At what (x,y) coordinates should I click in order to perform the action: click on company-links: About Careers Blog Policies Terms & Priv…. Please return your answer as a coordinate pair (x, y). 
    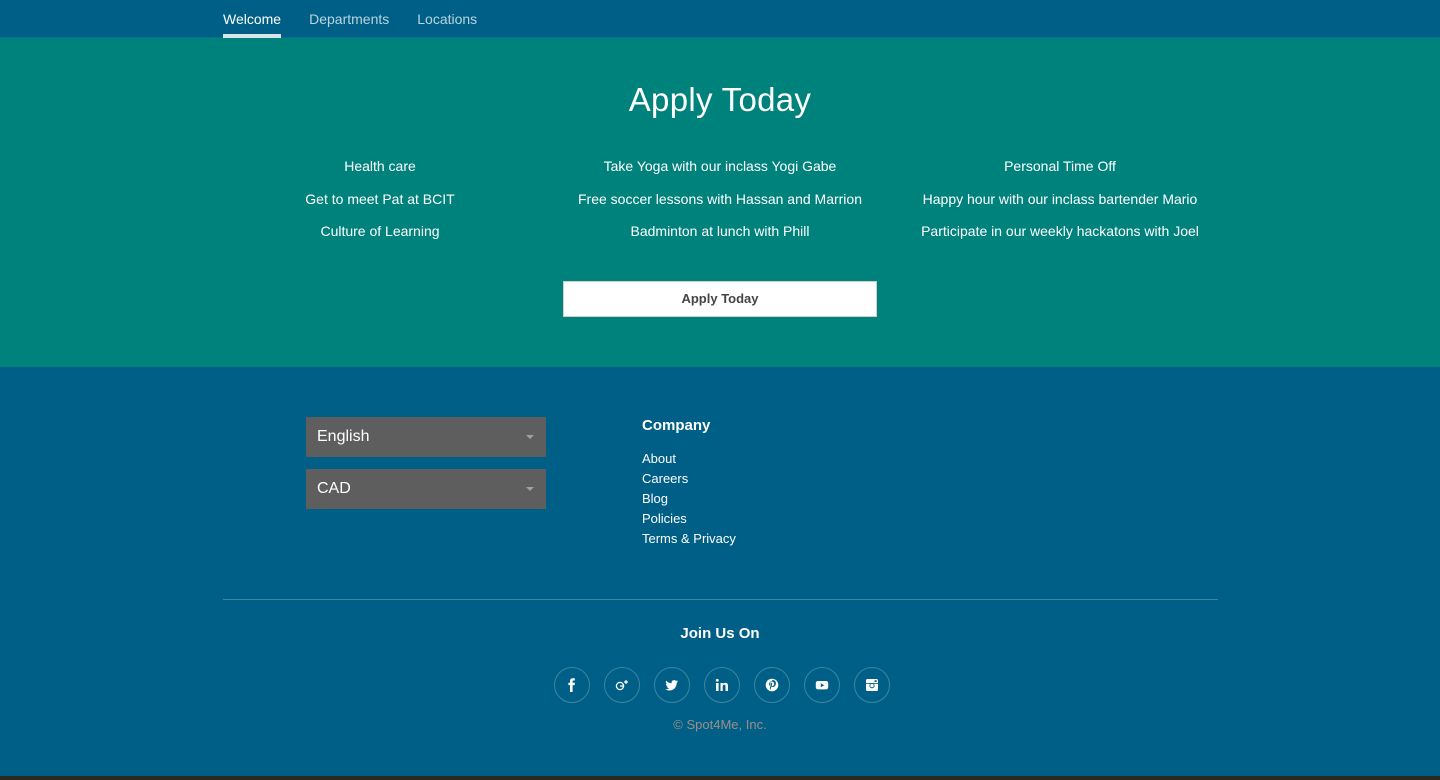
    Looking at the image, I should click on (689, 501).